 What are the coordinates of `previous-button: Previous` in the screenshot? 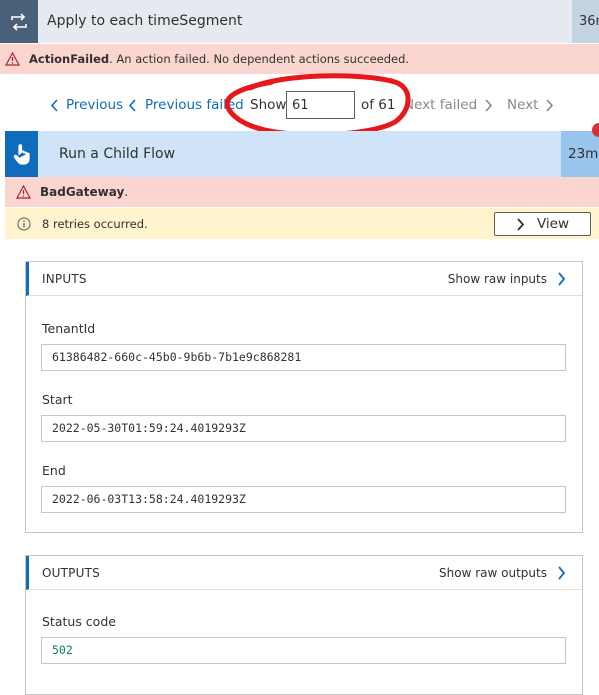 It's located at (86, 105).